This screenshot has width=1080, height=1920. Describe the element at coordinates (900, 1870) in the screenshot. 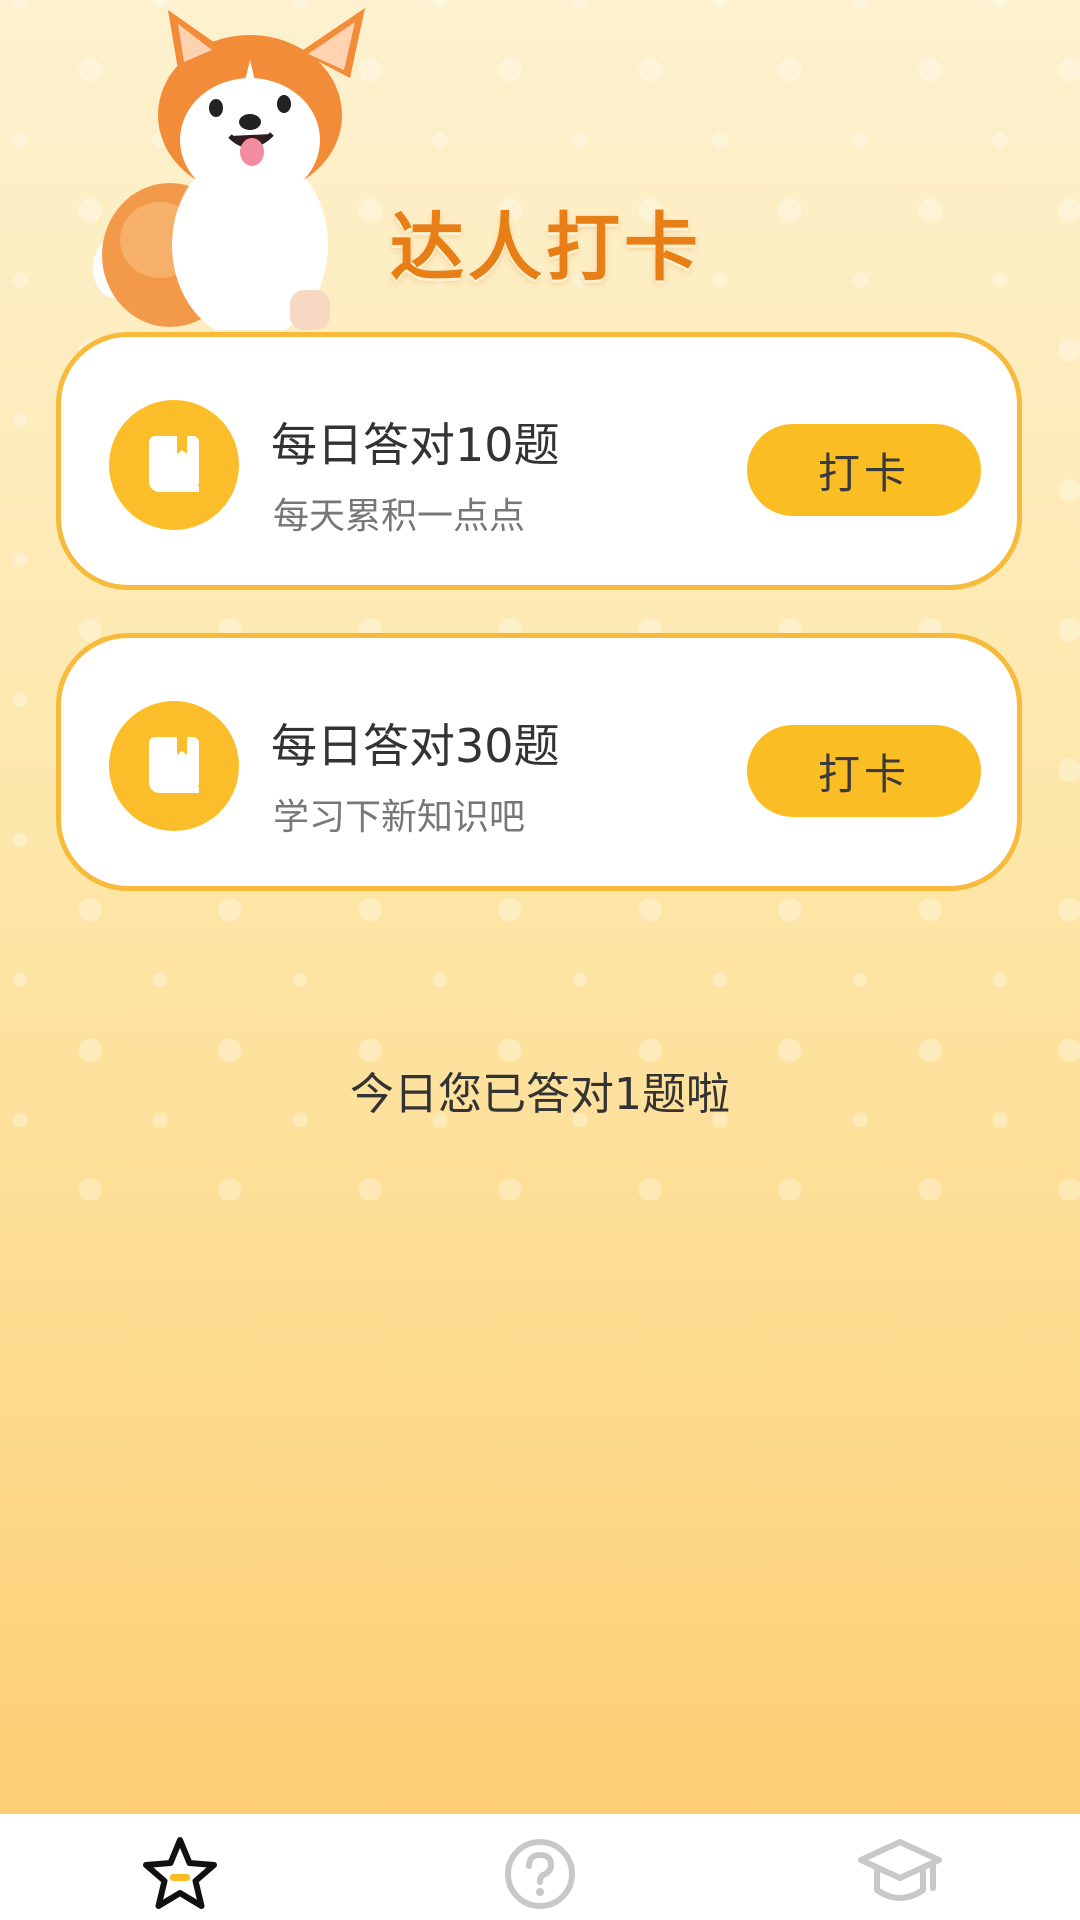

I see `graduation-cap-icon` at that location.